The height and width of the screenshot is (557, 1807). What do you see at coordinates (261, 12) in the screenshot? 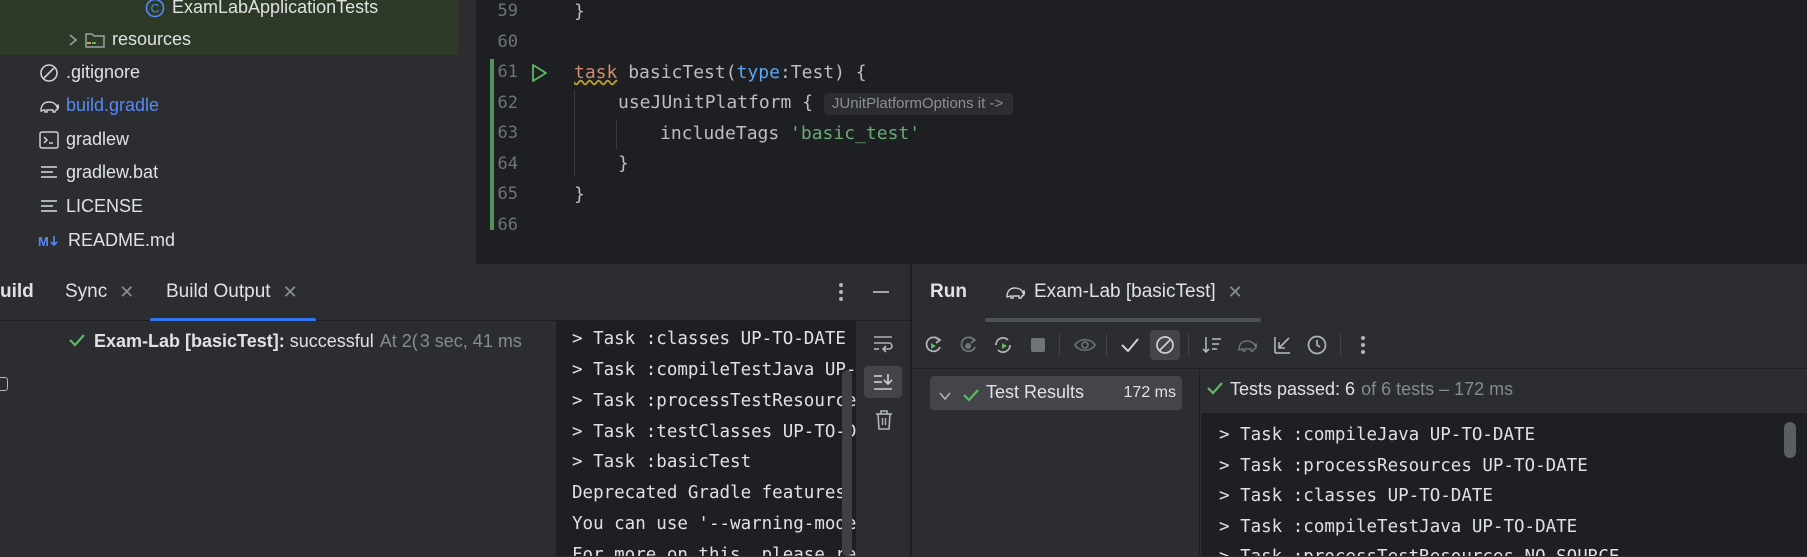
I see `tree-item-examlabapplicationtests: C ExamLabApplicationTests` at bounding box center [261, 12].